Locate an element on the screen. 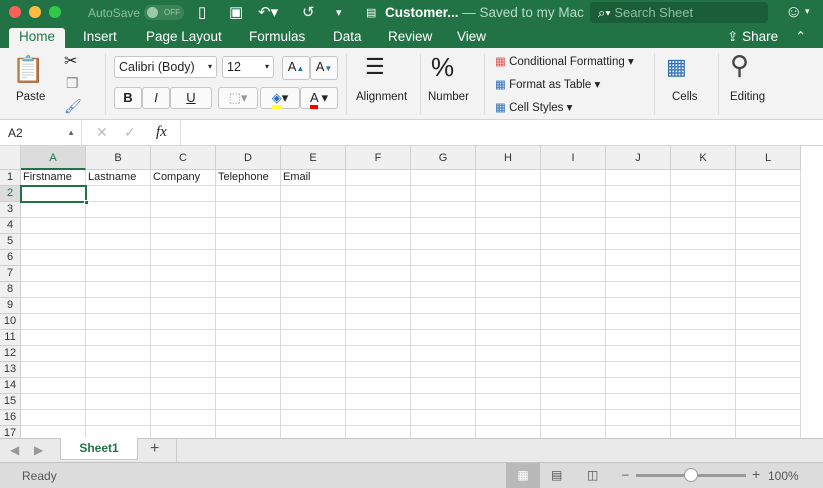 This screenshot has height=488, width=823. cell-K14 is located at coordinates (703, 386).